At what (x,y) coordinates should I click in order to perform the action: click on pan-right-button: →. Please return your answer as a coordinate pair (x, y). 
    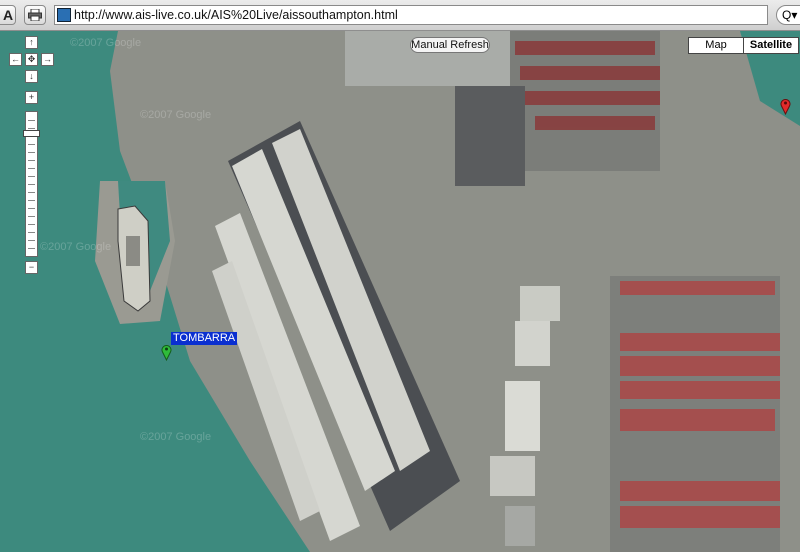
    Looking at the image, I should click on (47, 59).